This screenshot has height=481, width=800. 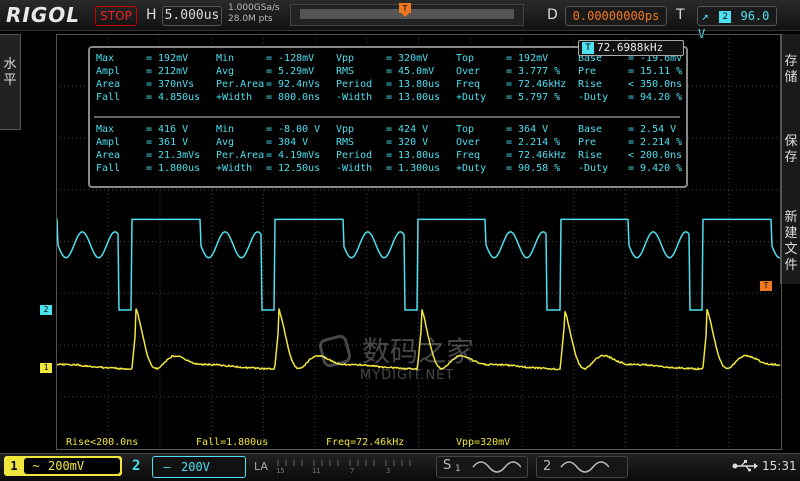 I want to click on measurement-value: = 13.00us, so click(x=413, y=98).